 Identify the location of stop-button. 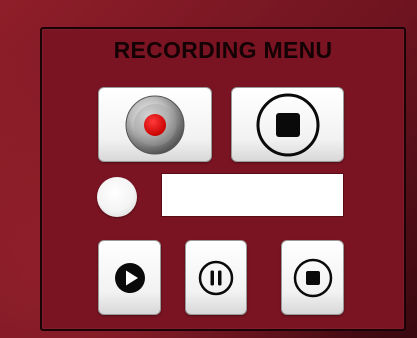
(287, 124).